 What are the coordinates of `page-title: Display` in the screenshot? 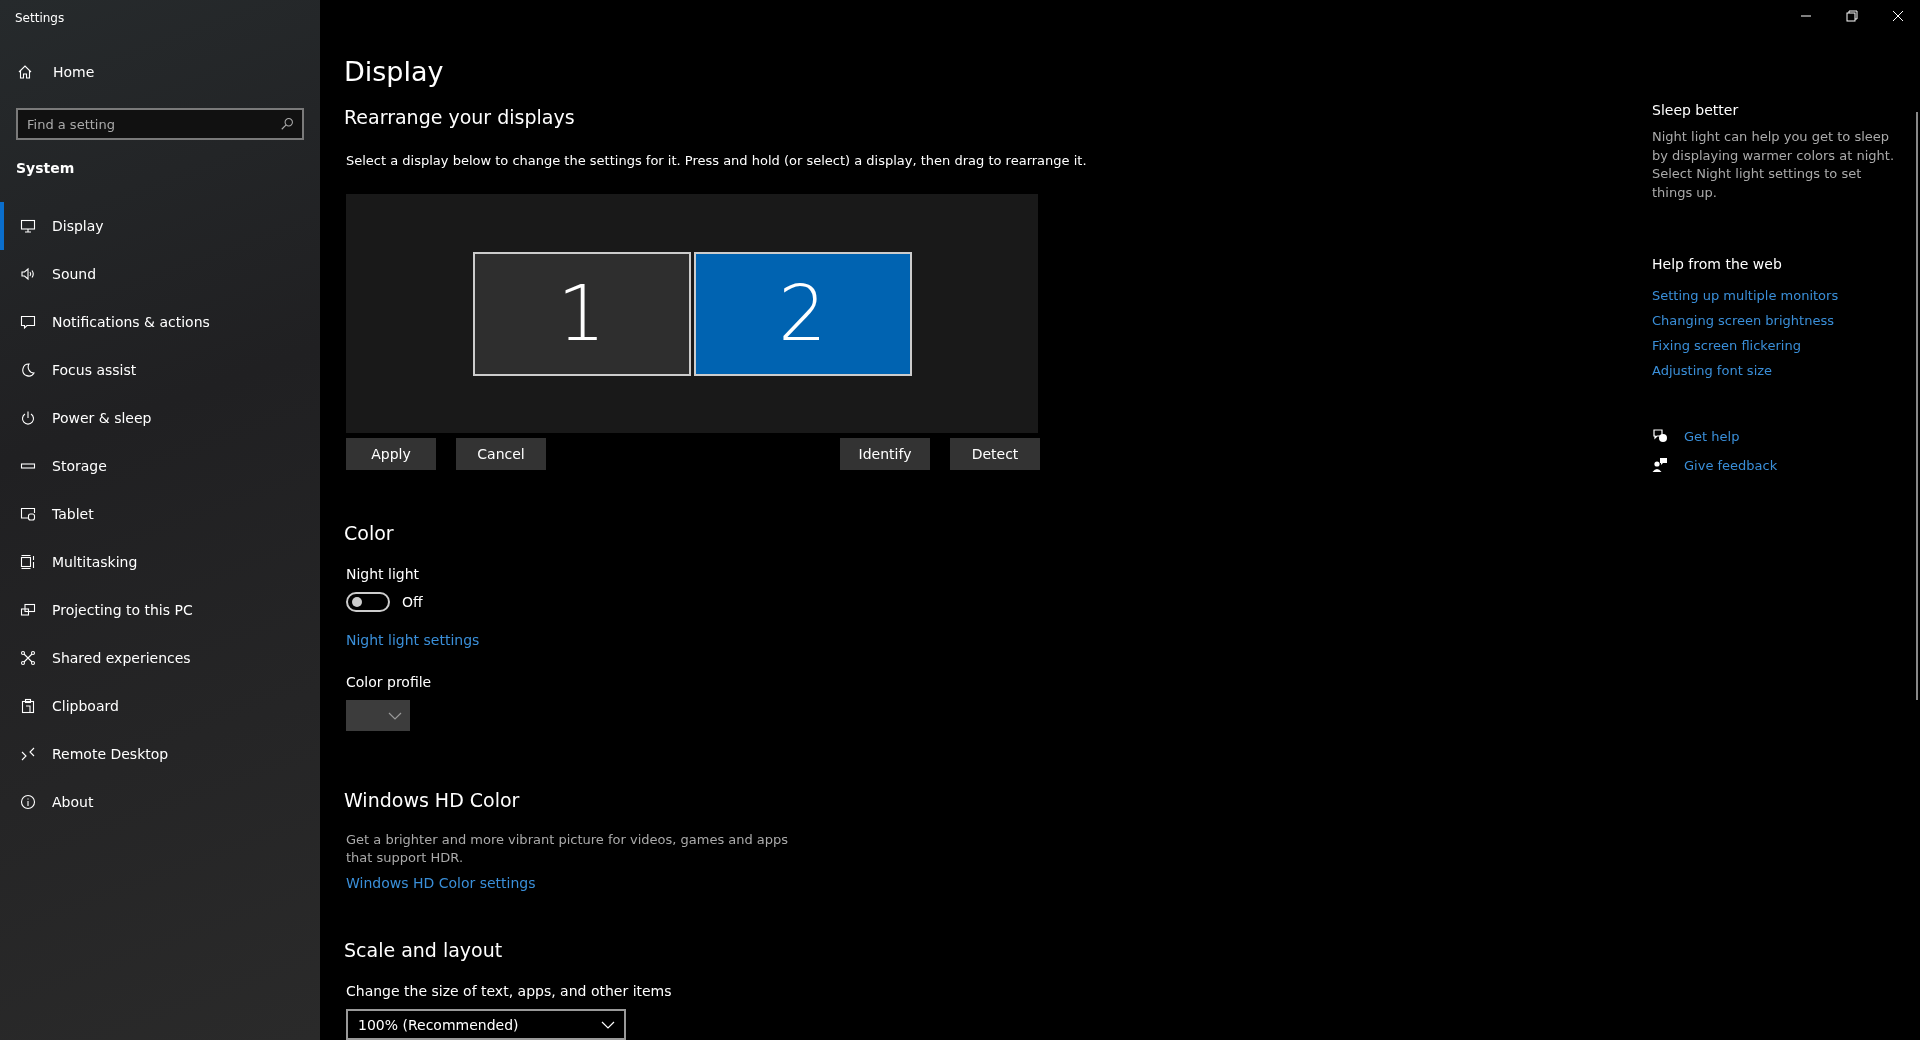 It's located at (394, 72).